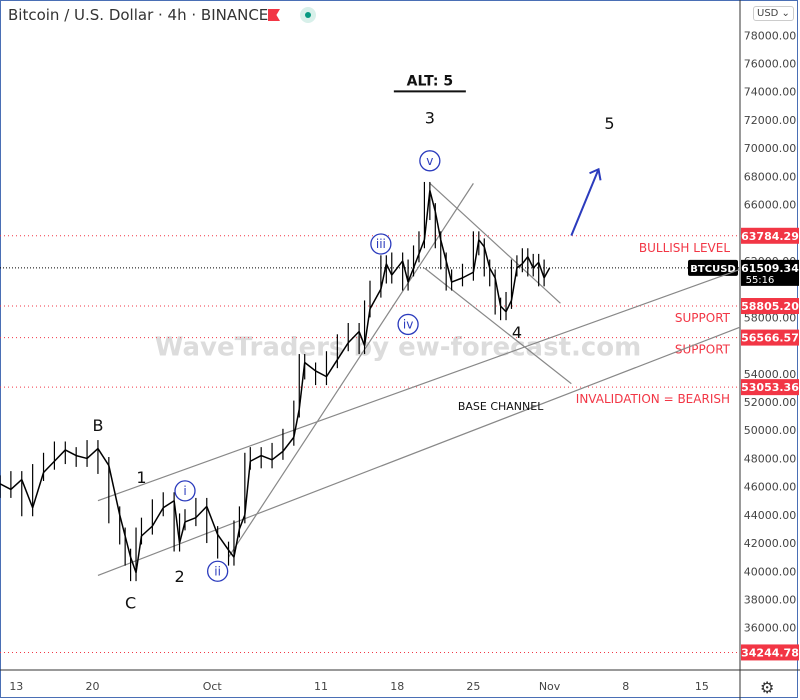 This screenshot has height=700, width=800. I want to click on symbol-title: Bitcoin / U.S. Dollar · 4h · BINANCE, so click(138, 15).